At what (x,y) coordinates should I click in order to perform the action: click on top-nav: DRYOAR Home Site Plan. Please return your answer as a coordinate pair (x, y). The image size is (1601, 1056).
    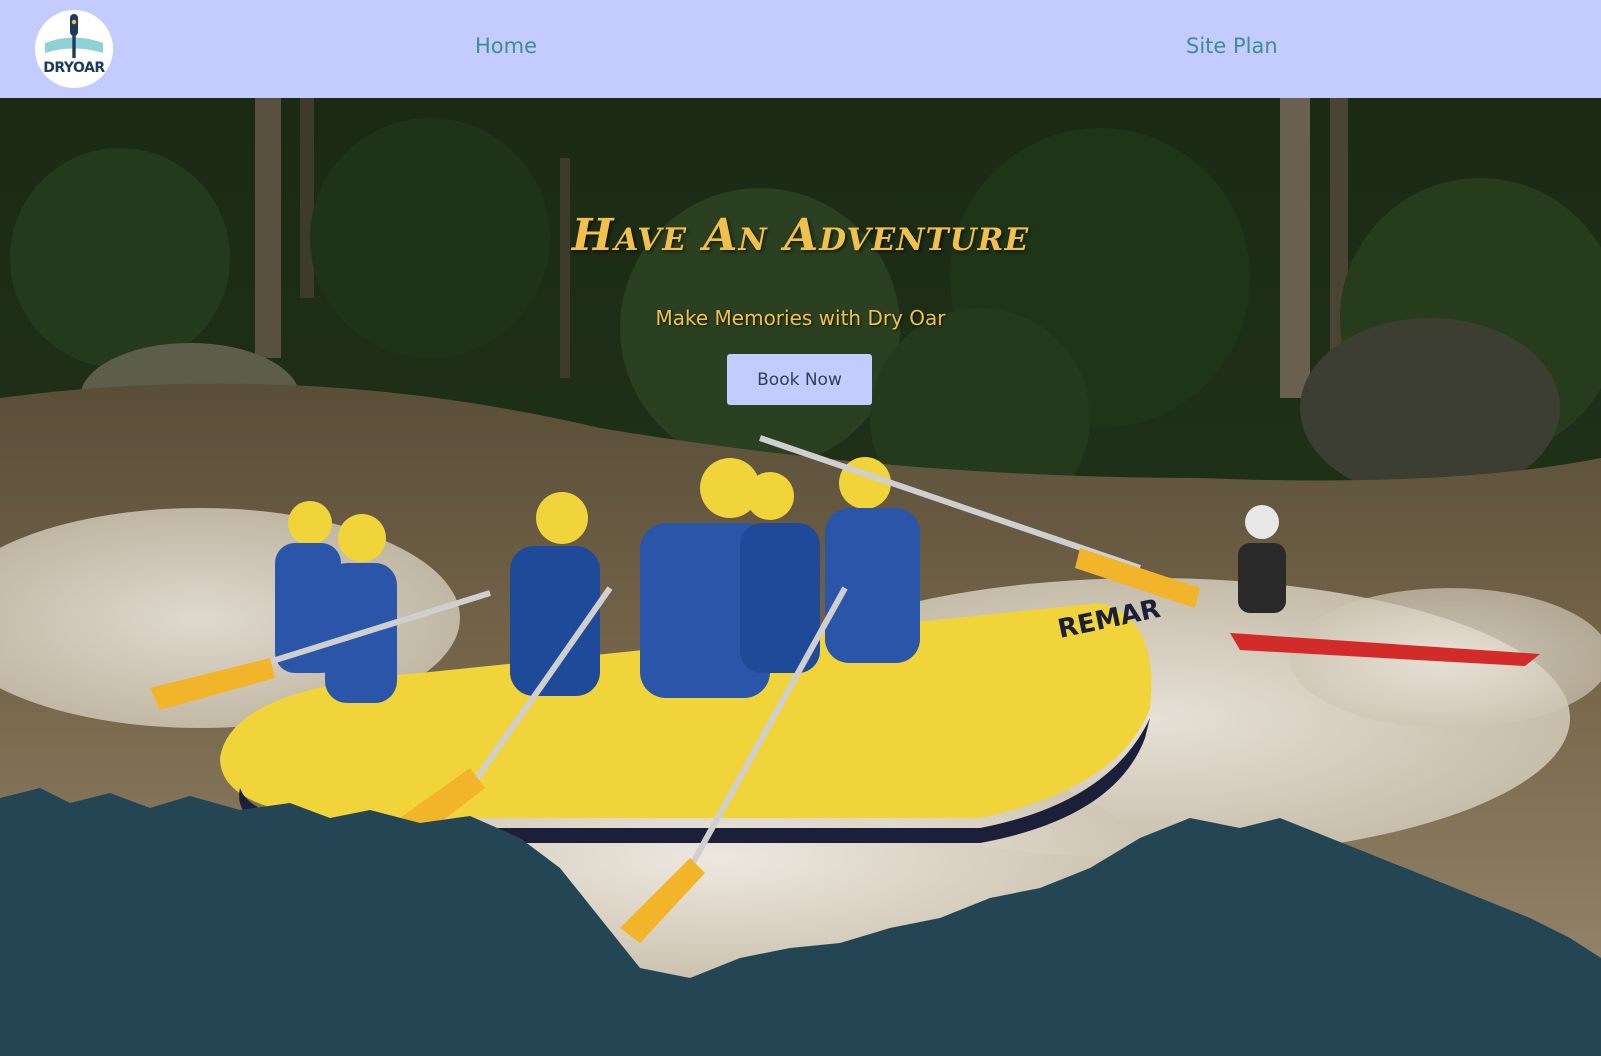
    Looking at the image, I should click on (800, 49).